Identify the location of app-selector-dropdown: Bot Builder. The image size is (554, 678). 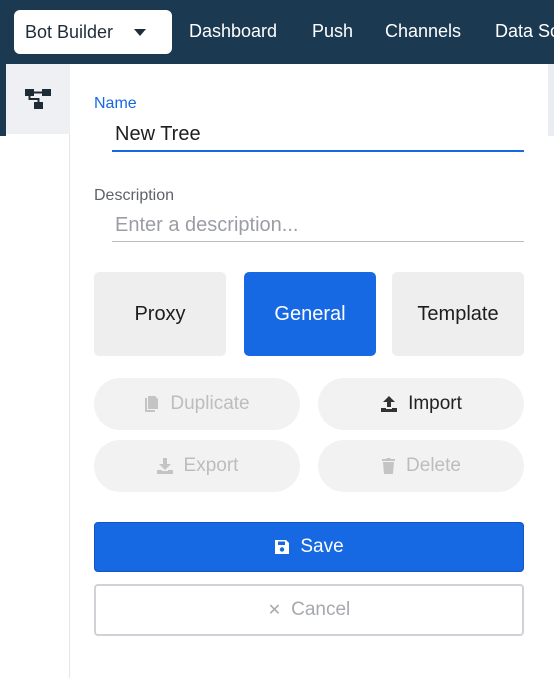
(93, 32).